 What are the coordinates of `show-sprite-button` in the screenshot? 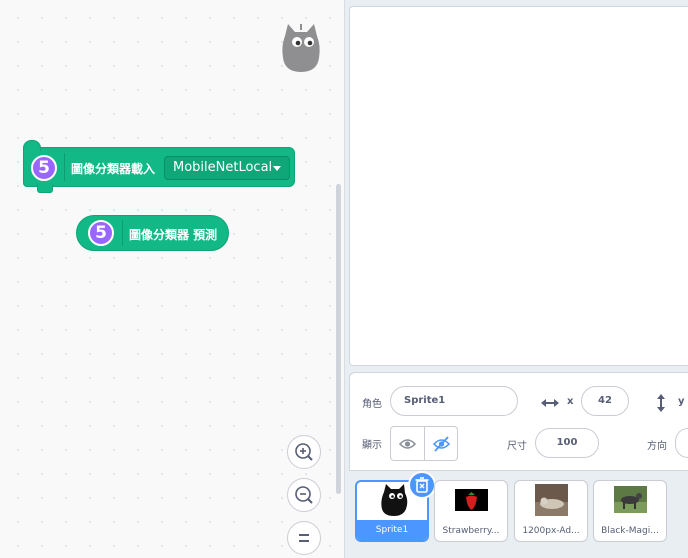 It's located at (407, 443).